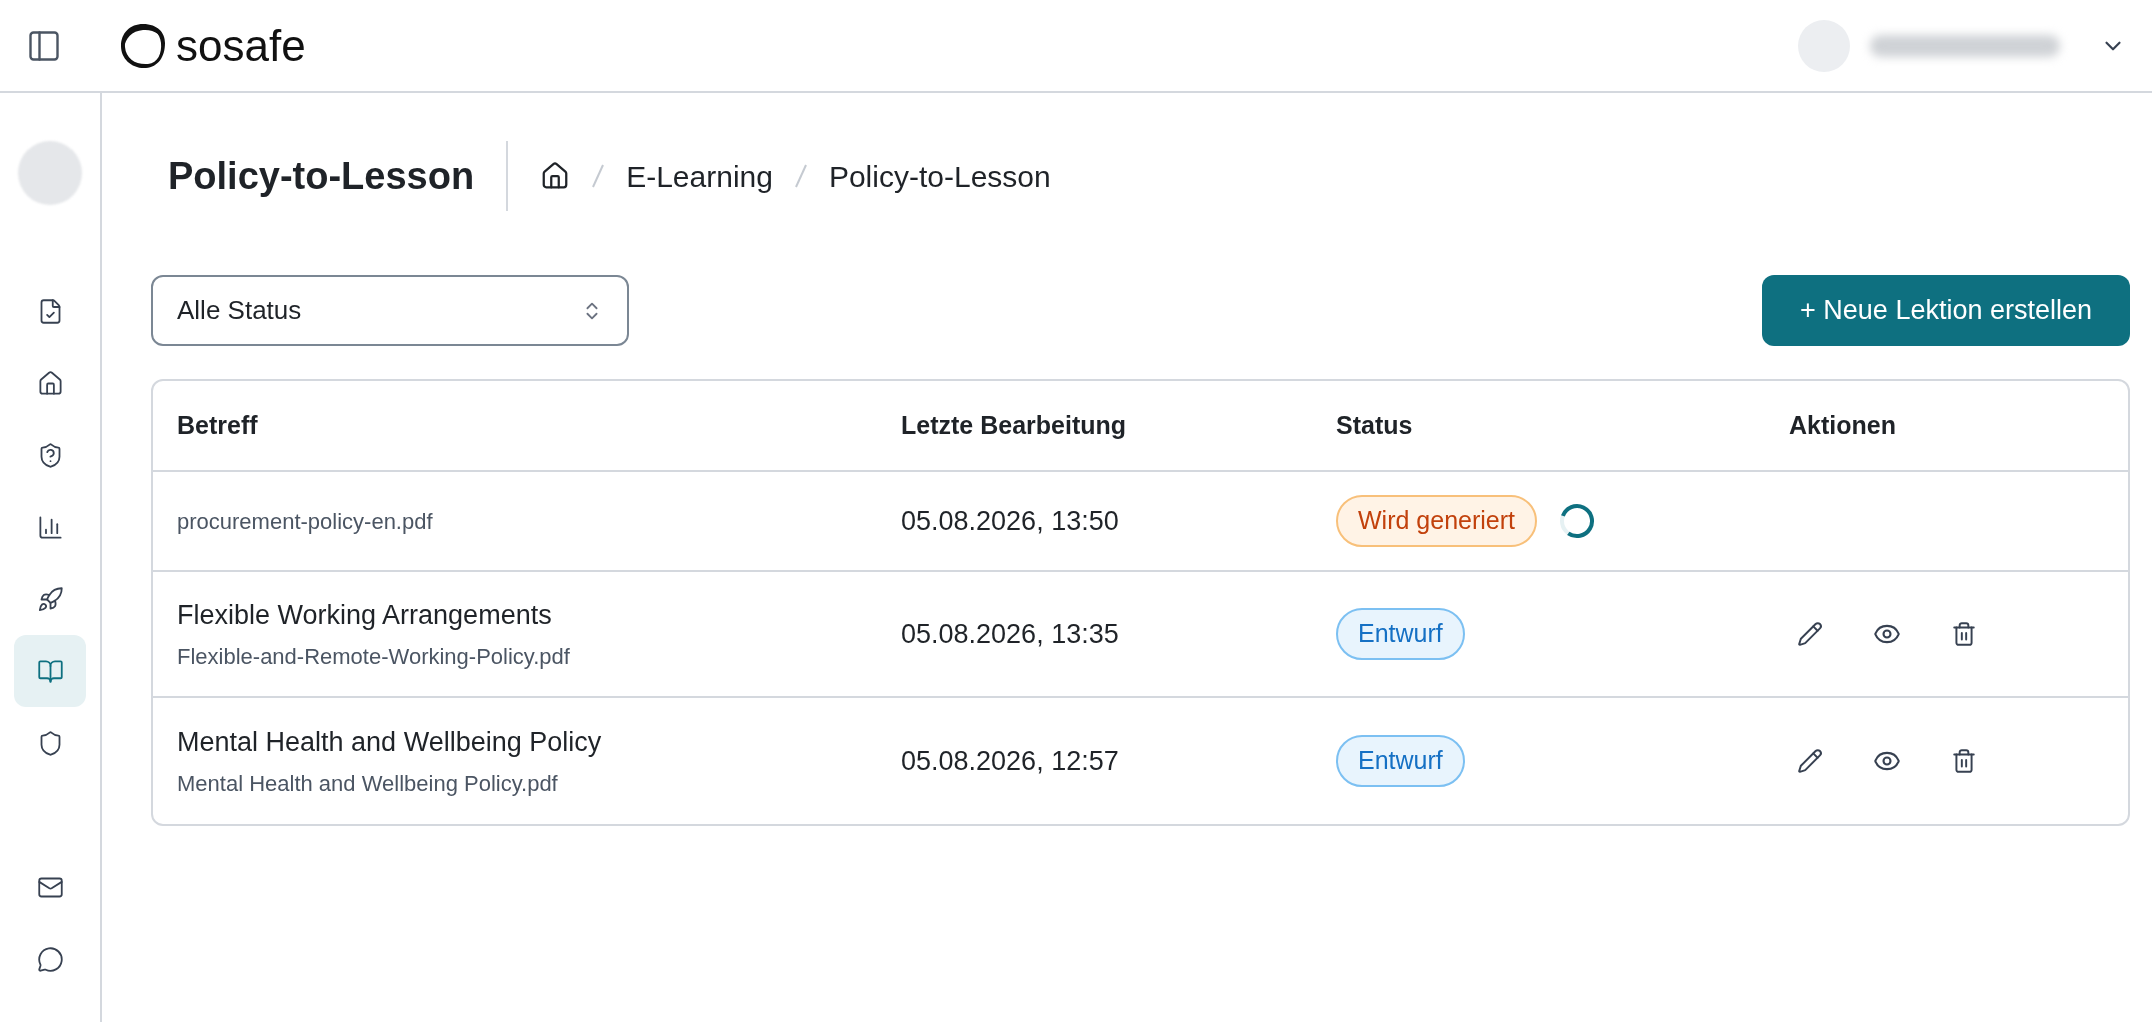  Describe the element at coordinates (1436, 521) in the screenshot. I see `status-badge: Wird generiert` at that location.